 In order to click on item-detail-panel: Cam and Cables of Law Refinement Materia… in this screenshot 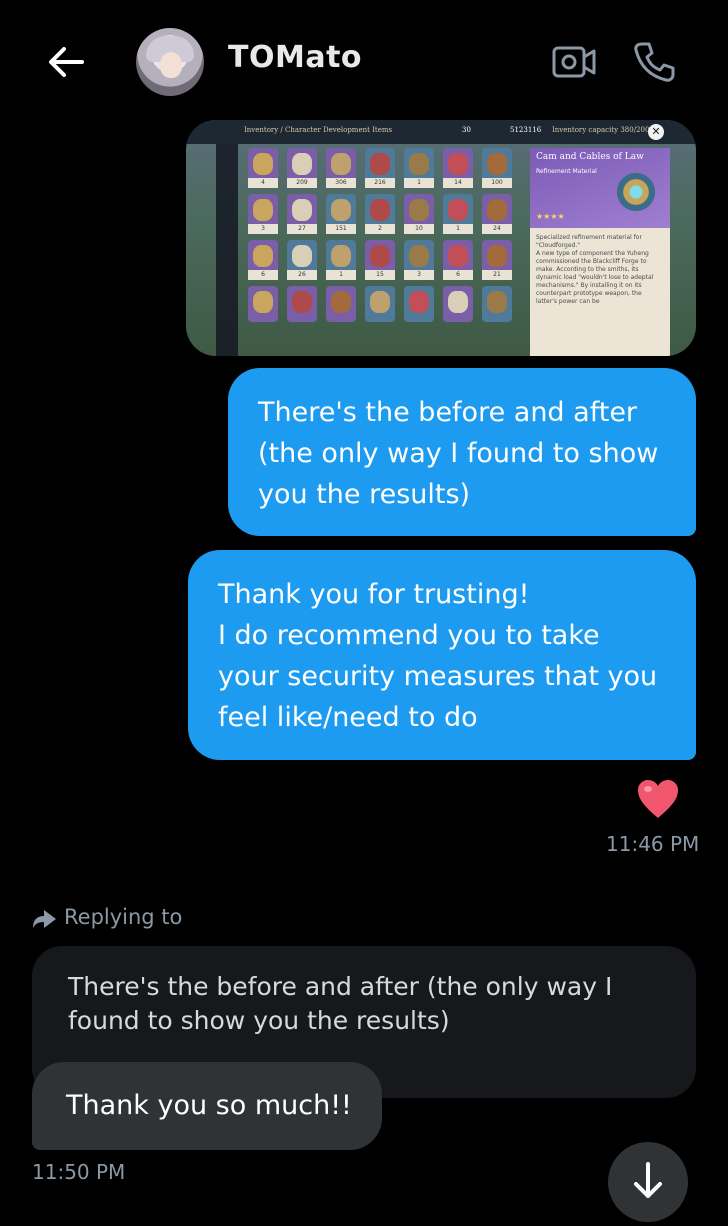, I will do `click(600, 252)`.